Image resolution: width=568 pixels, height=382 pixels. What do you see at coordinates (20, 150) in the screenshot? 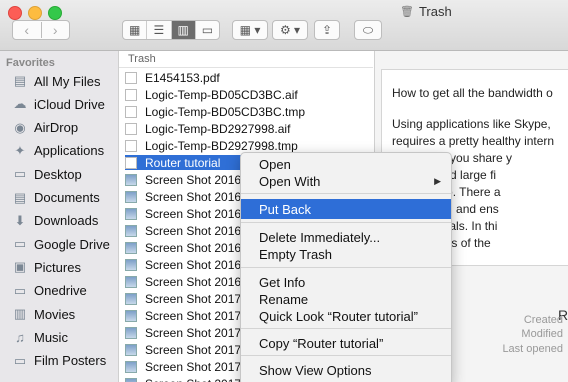
I see `applications-icon: ✦` at bounding box center [20, 150].